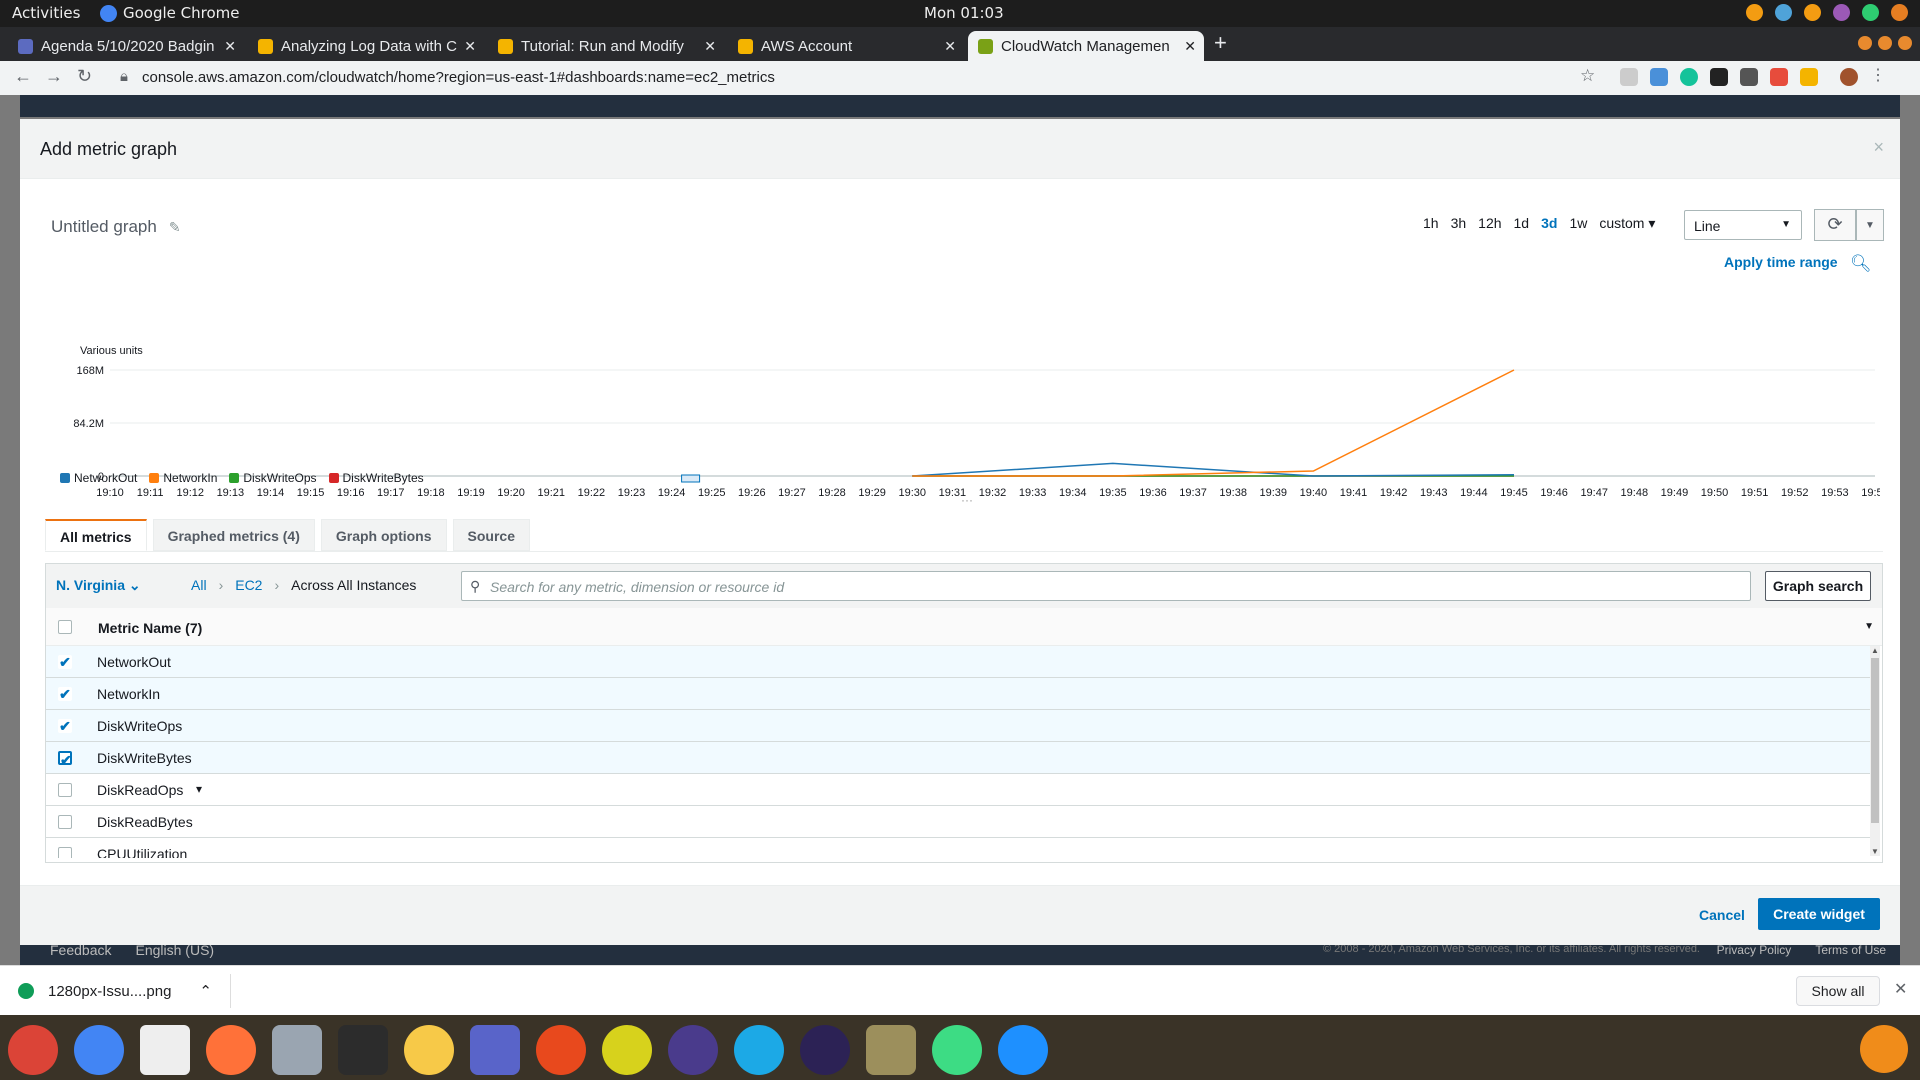 The width and height of the screenshot is (1920, 1080). Describe the element at coordinates (1885, 43) in the screenshot. I see `maximize-icon` at that location.